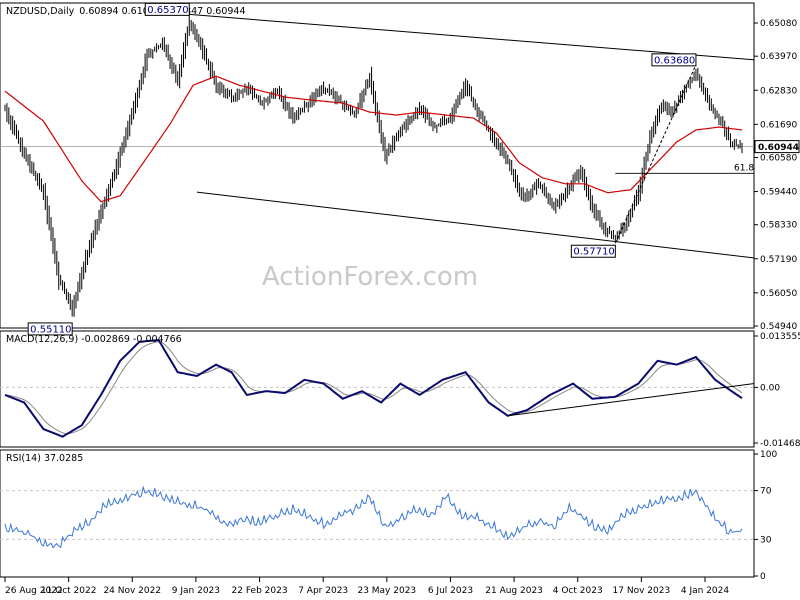  Describe the element at coordinates (778, 91) in the screenshot. I see `price-tick-label: 0.62830` at that location.